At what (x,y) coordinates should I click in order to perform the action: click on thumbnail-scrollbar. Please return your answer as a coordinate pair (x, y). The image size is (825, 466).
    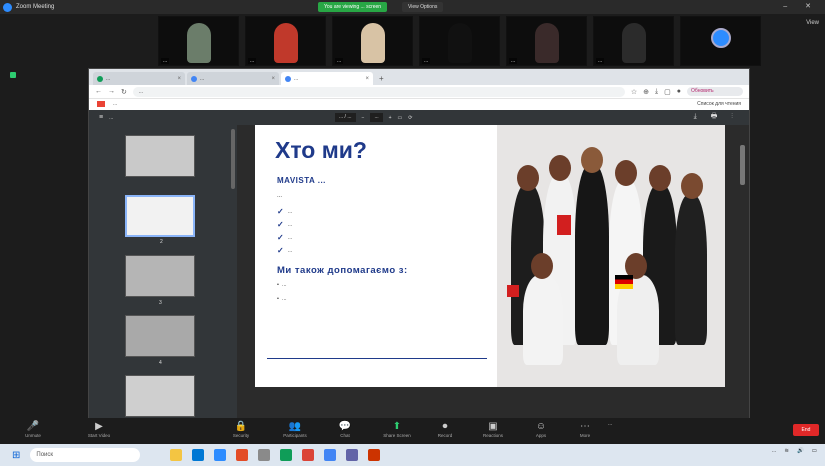
    Looking at the image, I should click on (233, 159).